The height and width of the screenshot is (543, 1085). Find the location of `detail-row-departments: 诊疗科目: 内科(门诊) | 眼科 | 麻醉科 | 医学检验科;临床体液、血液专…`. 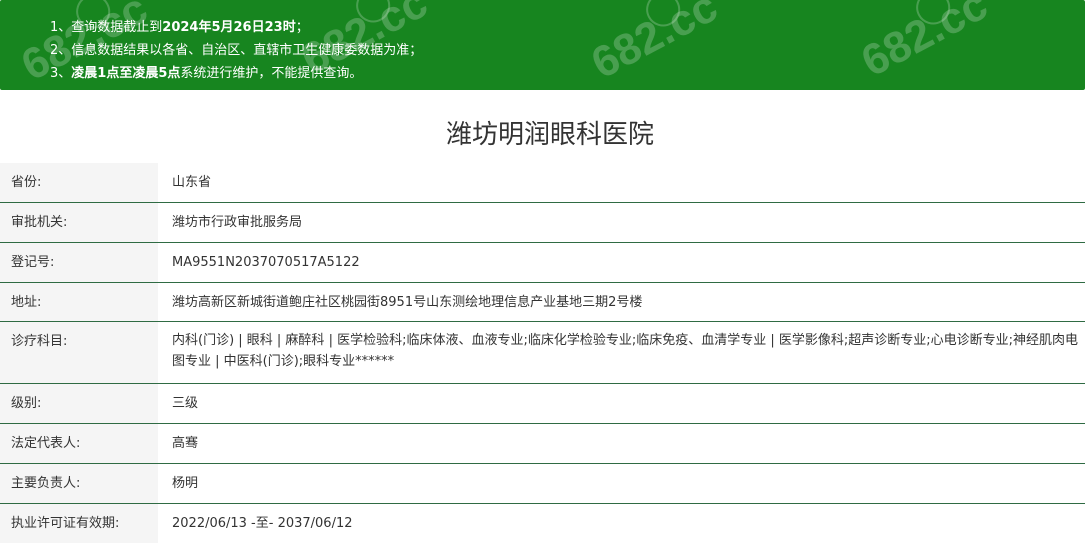

detail-row-departments: 诊疗科目: 内科(门诊) | 眼科 | 麻醉科 | 医学检验科;临床体液、血液专… is located at coordinates (542, 353).